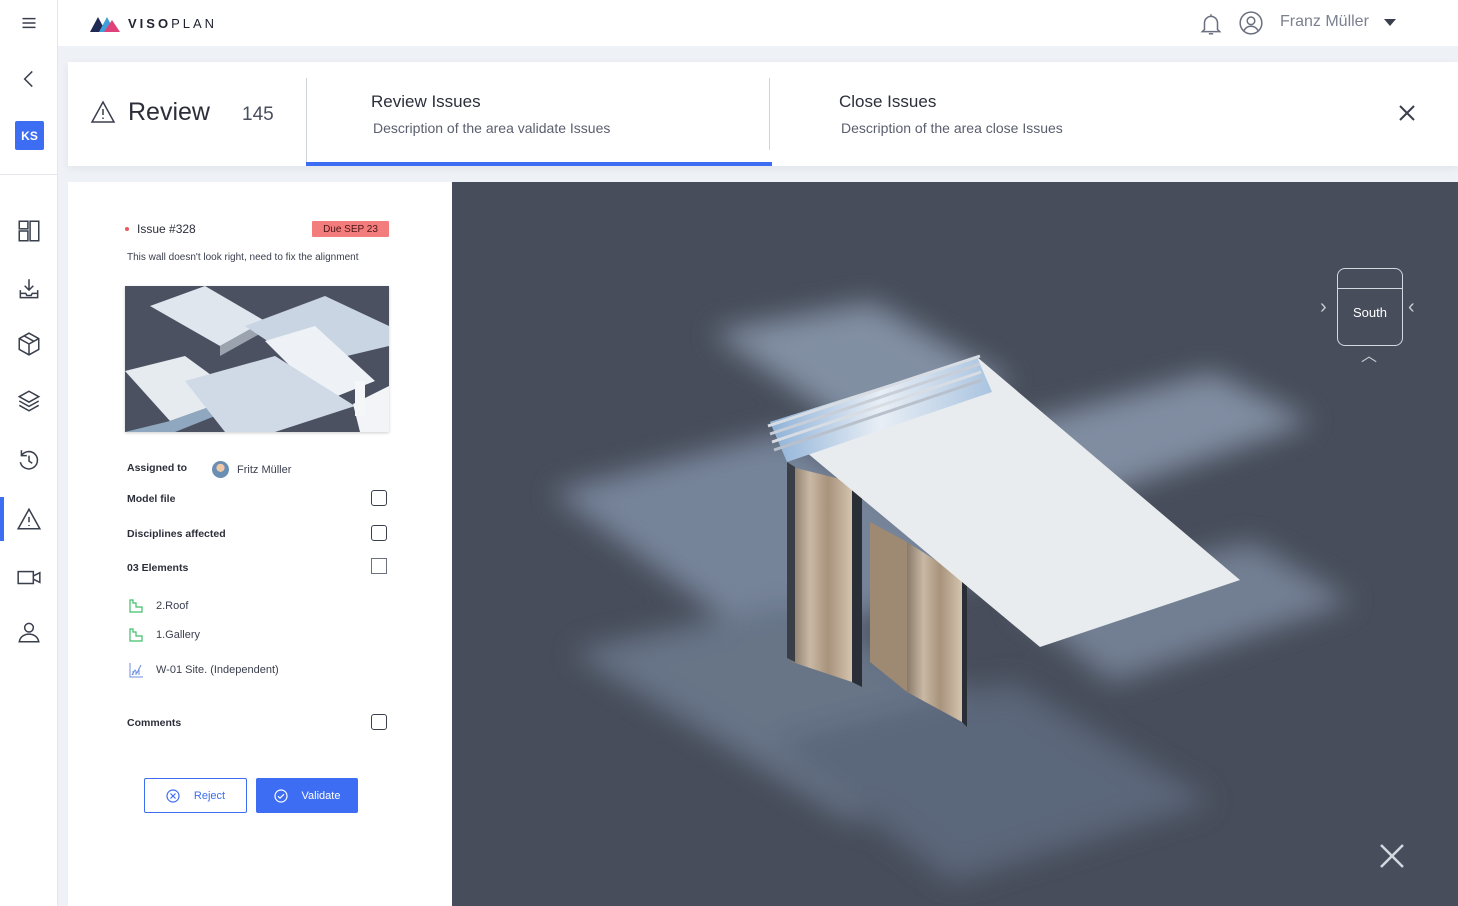 The image size is (1458, 906). I want to click on elements-label: 03 Elements, so click(158, 568).